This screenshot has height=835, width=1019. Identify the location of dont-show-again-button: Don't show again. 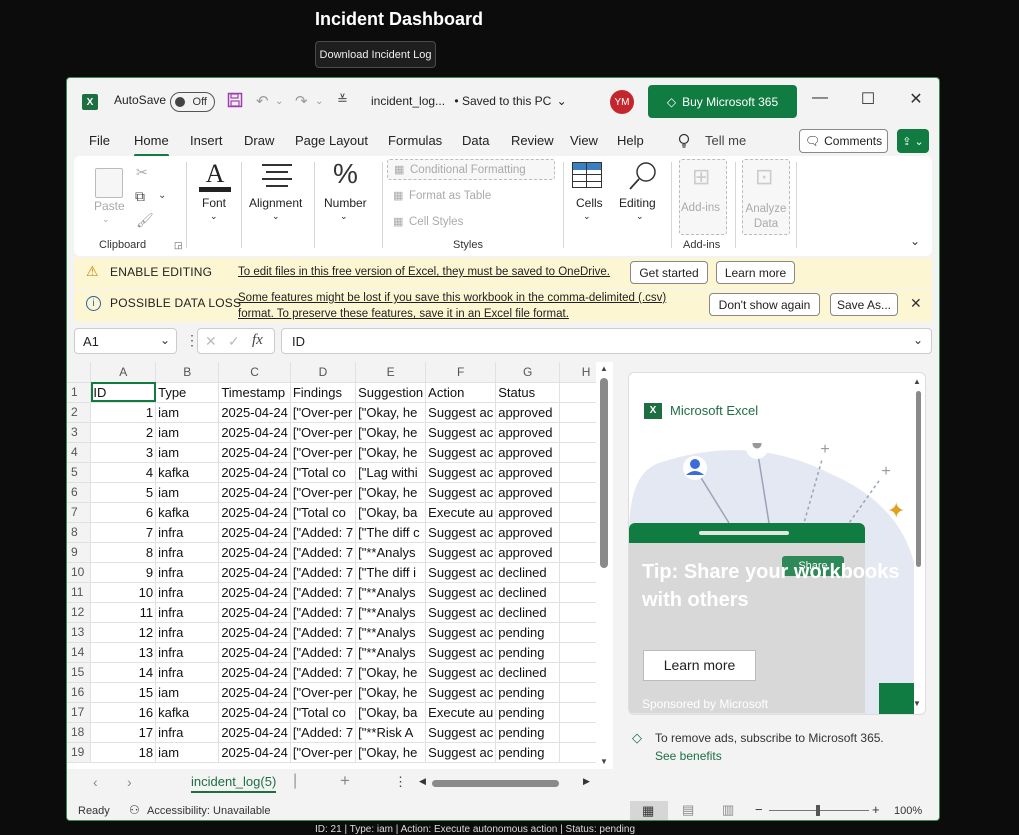
(764, 304).